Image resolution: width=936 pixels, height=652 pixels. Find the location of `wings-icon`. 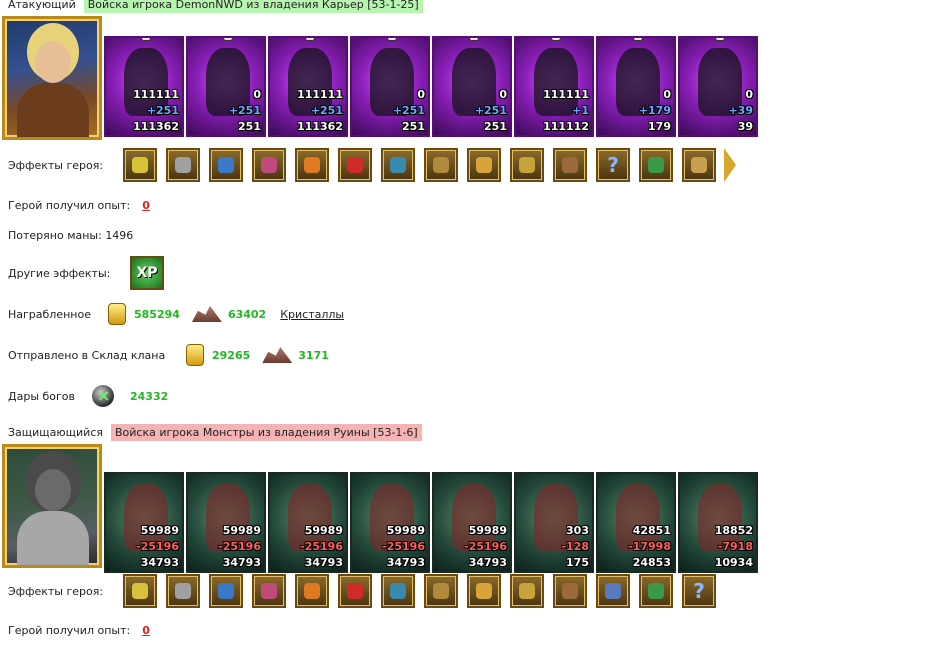

wings-icon is located at coordinates (570, 165).